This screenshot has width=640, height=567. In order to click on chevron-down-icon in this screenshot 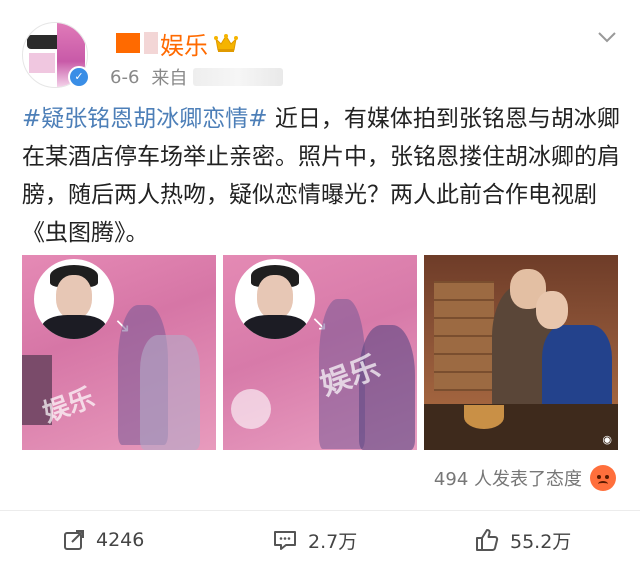, I will do `click(607, 37)`.